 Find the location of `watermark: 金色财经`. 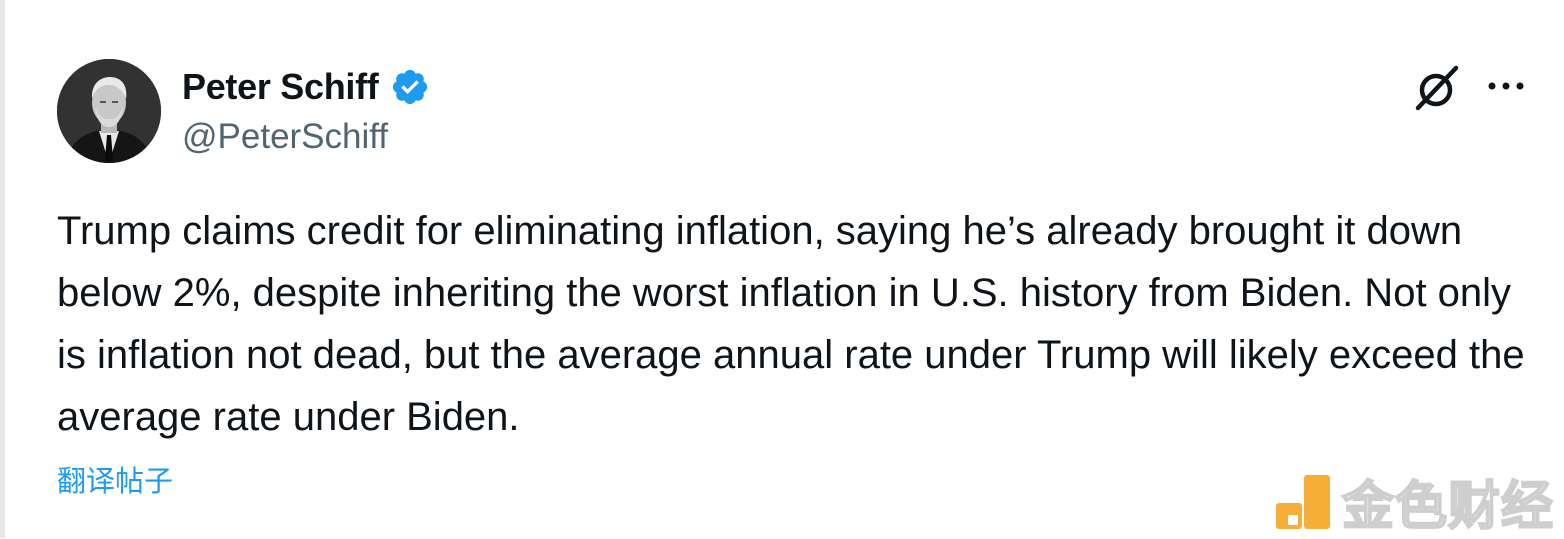

watermark: 金色财经 is located at coordinates (1414, 501).